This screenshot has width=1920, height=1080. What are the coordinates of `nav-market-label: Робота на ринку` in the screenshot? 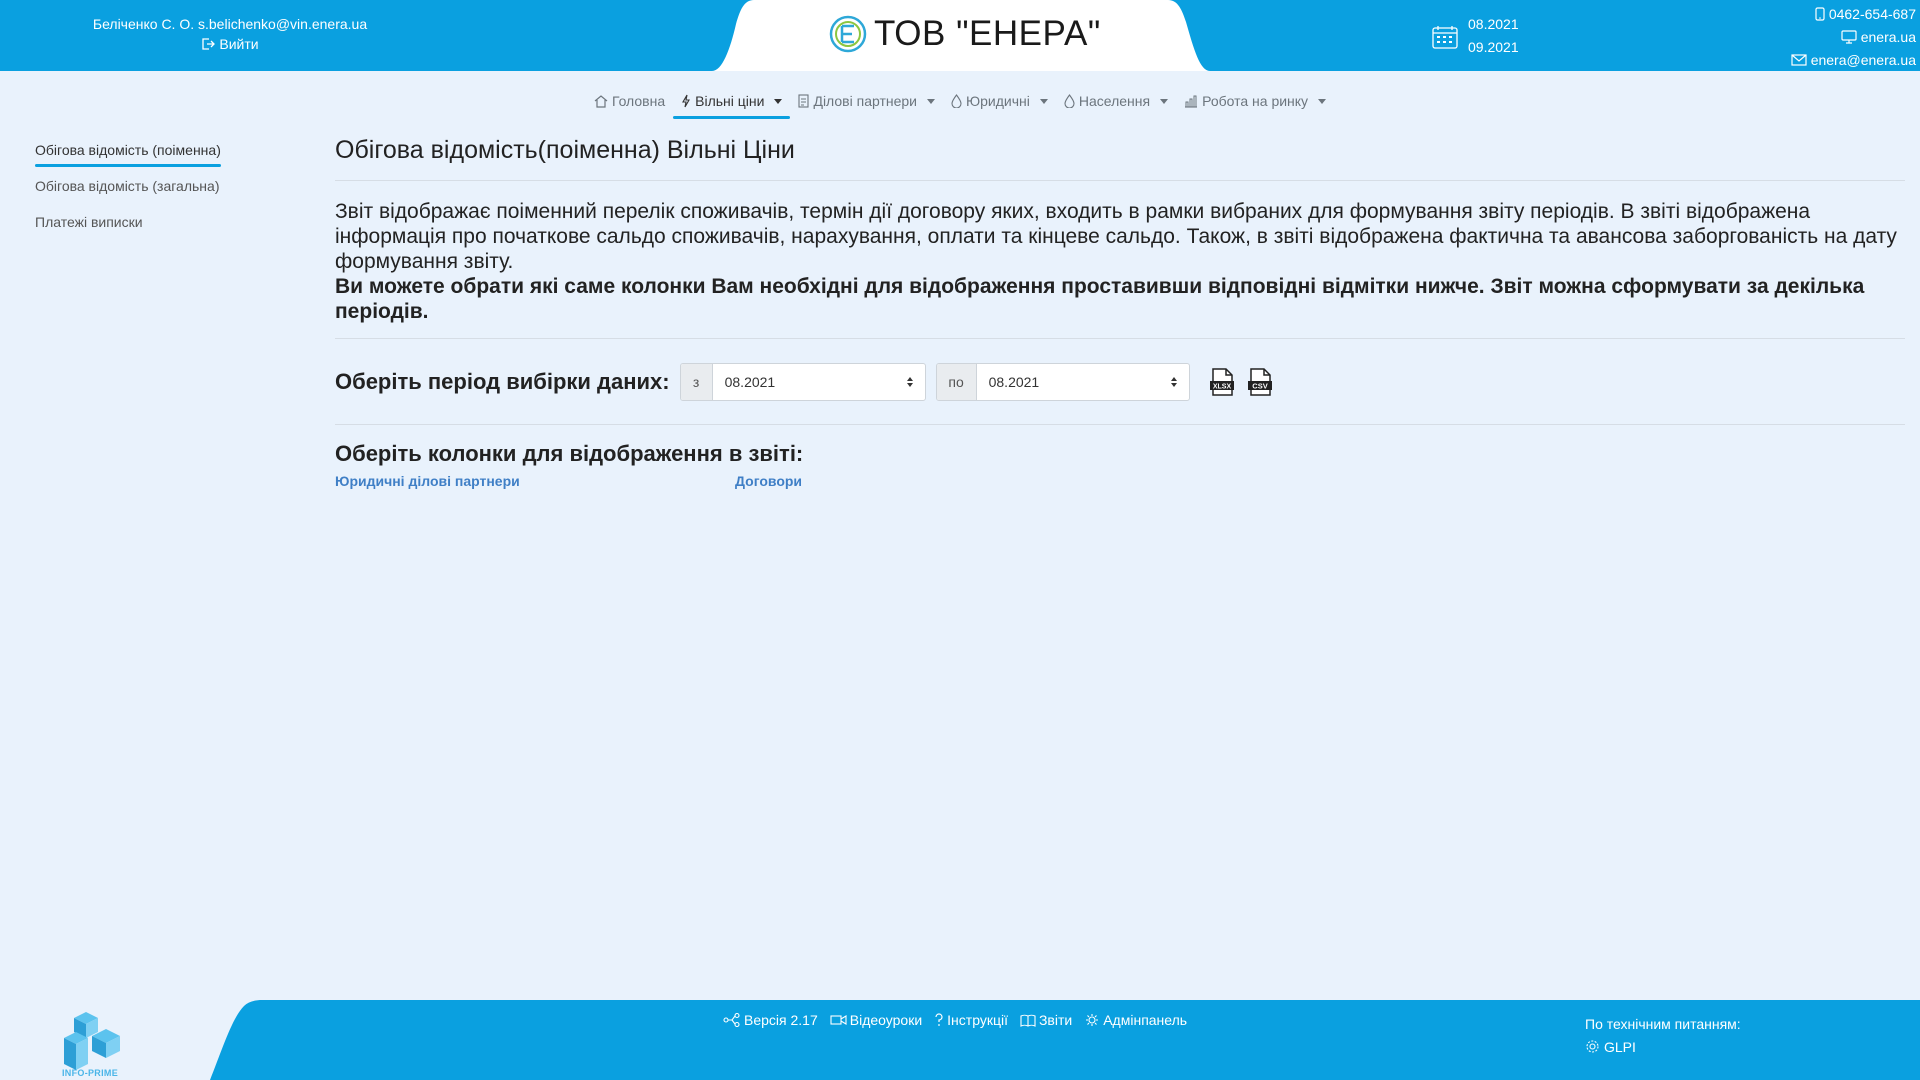 It's located at (1255, 101).